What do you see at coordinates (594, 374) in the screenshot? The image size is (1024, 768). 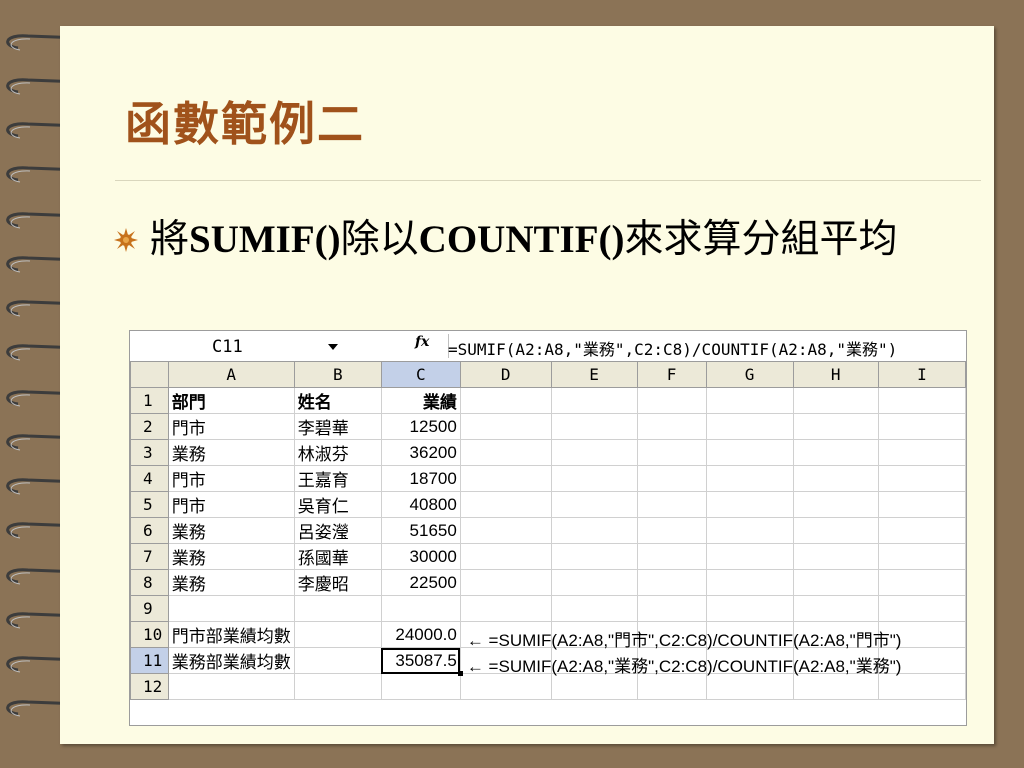 I see `column-header: E` at bounding box center [594, 374].